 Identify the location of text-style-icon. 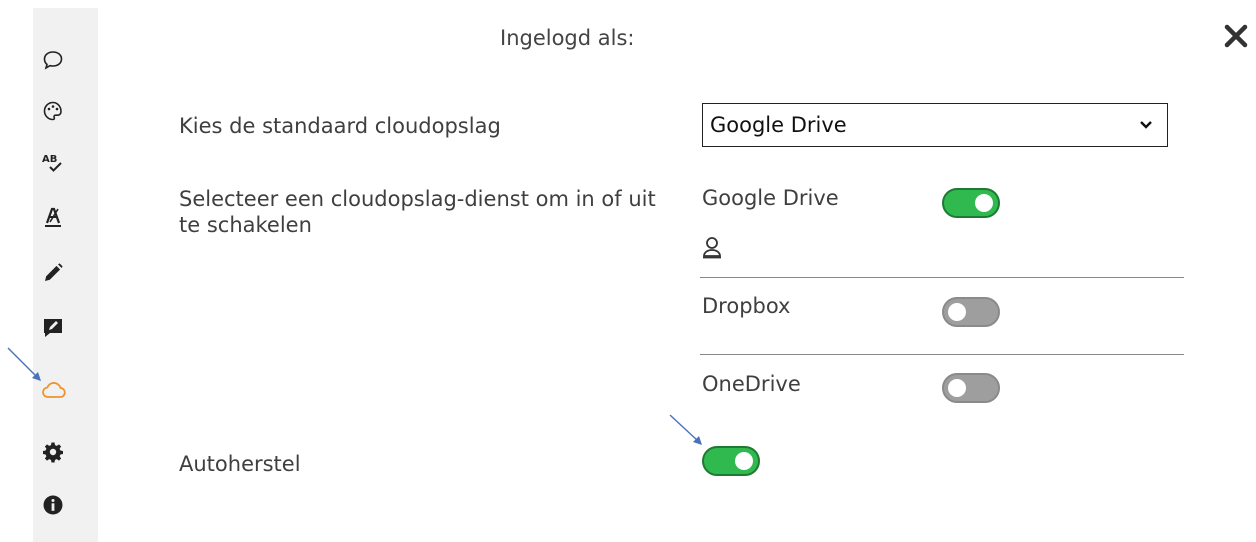
(53, 217).